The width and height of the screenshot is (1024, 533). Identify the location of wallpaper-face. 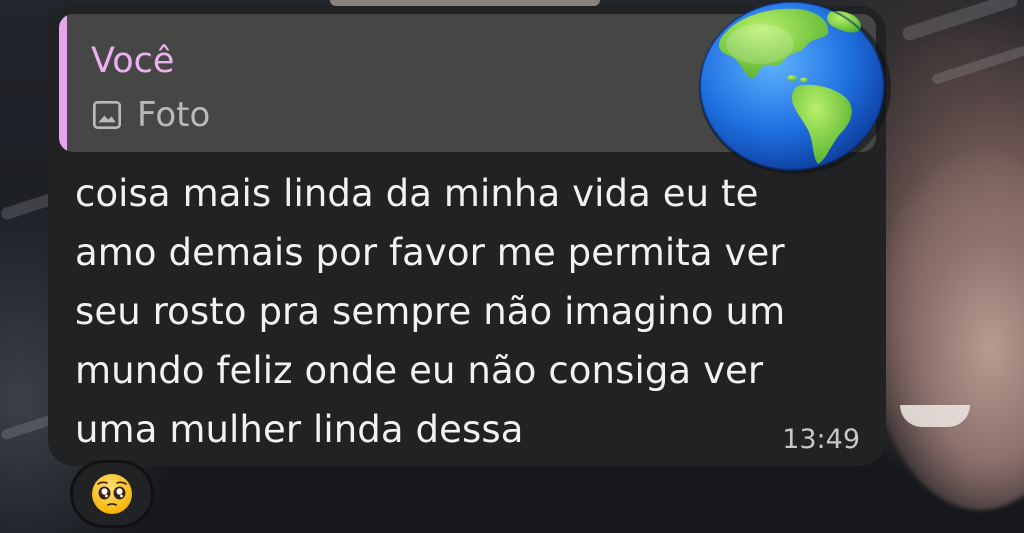
(947, 330).